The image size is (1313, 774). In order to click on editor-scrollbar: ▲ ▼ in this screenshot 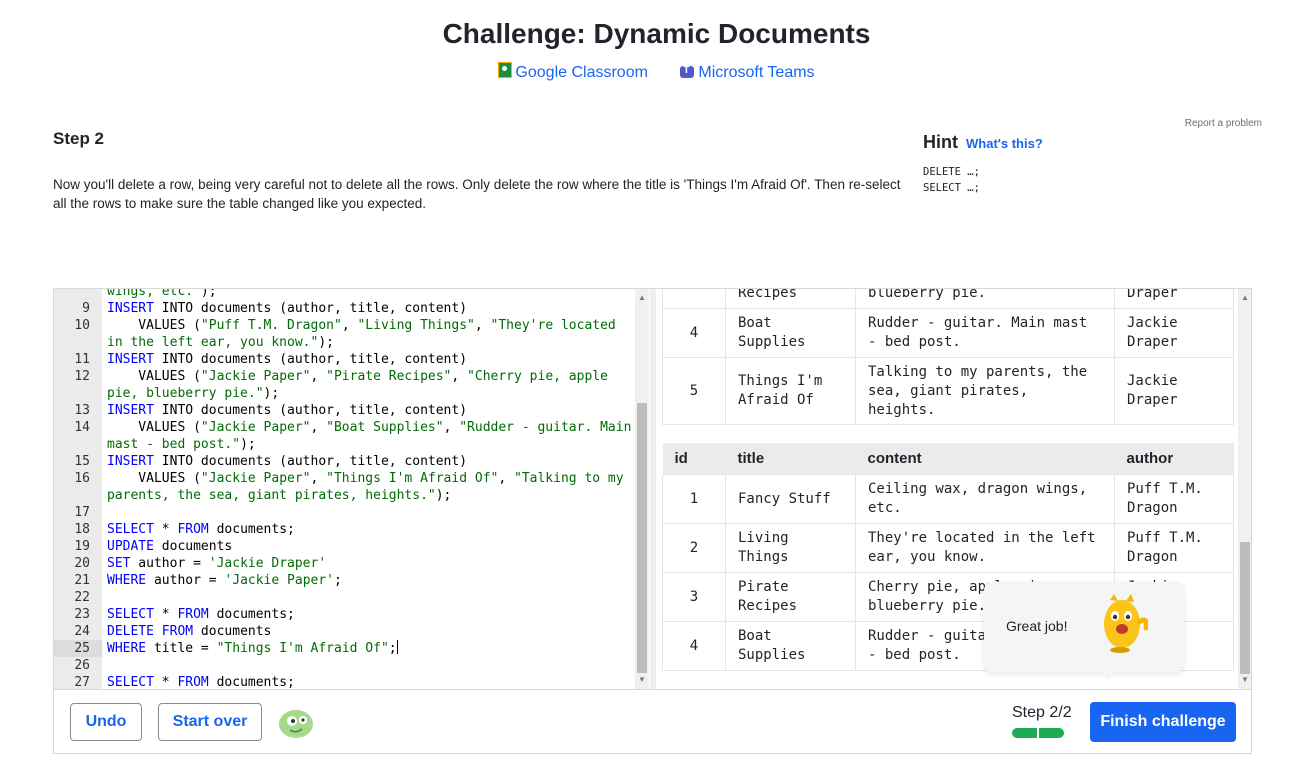, I will do `click(642, 489)`.